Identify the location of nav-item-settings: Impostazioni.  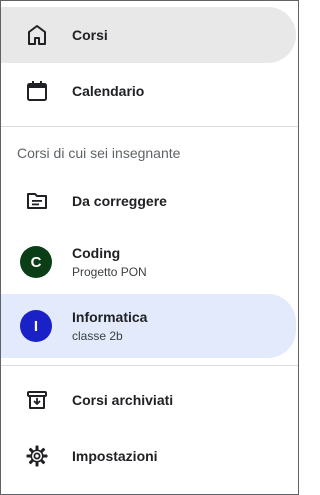
(148, 456).